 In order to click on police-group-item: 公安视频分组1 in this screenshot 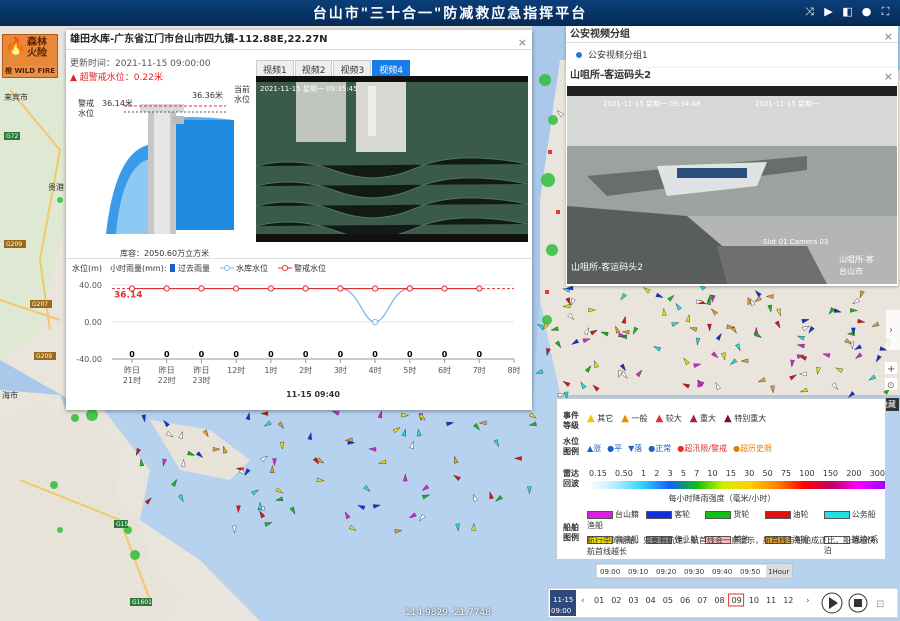, I will do `click(732, 54)`.